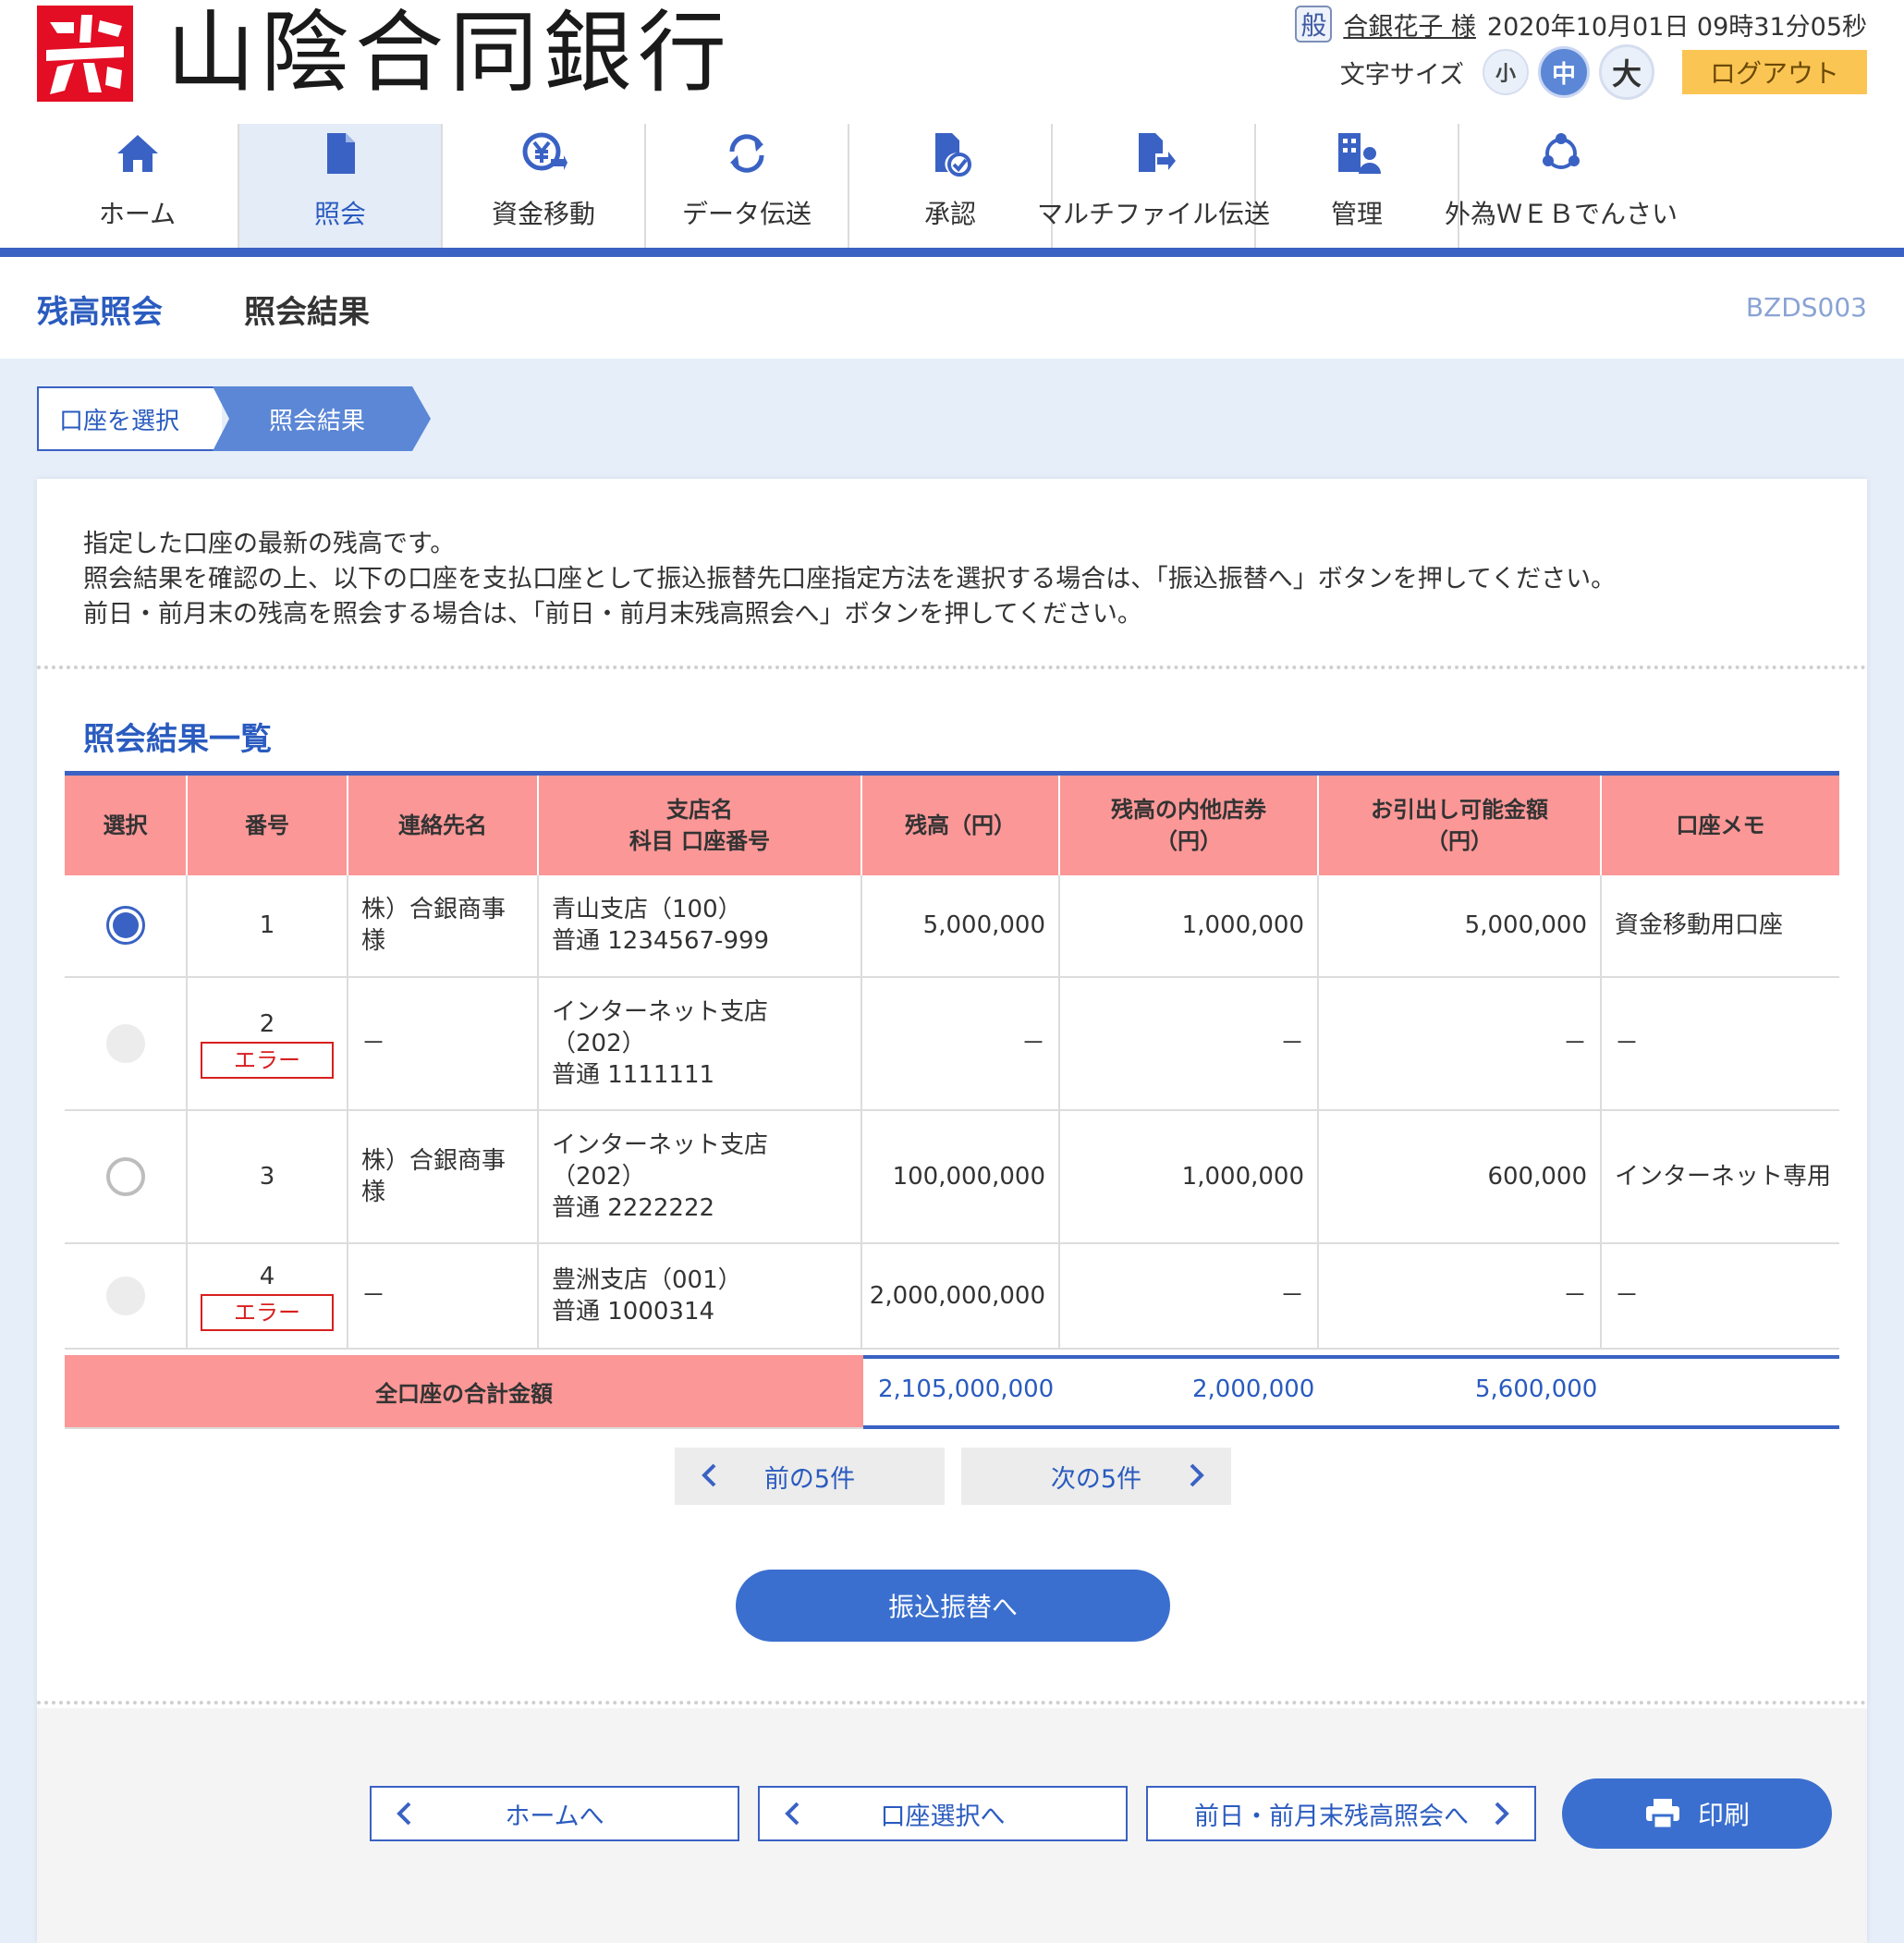 The width and height of the screenshot is (1904, 1943). I want to click on error-badge: エラー, so click(267, 1060).